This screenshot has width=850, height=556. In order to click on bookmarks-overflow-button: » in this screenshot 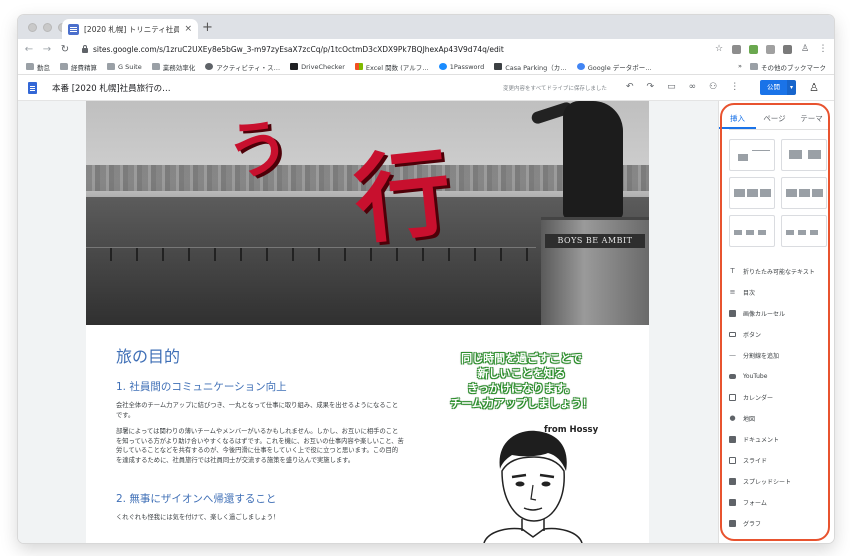, I will do `click(740, 67)`.